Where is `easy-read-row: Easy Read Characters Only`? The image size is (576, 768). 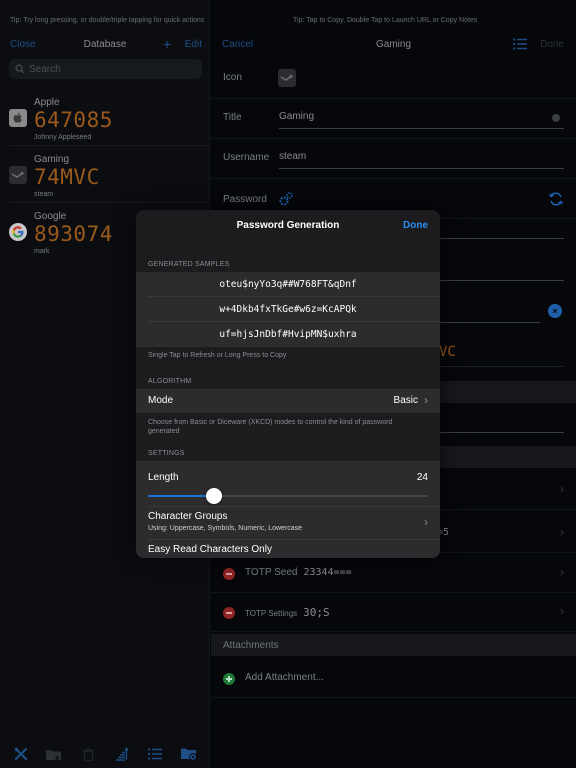
easy-read-row: Easy Read Characters Only is located at coordinates (288, 548).